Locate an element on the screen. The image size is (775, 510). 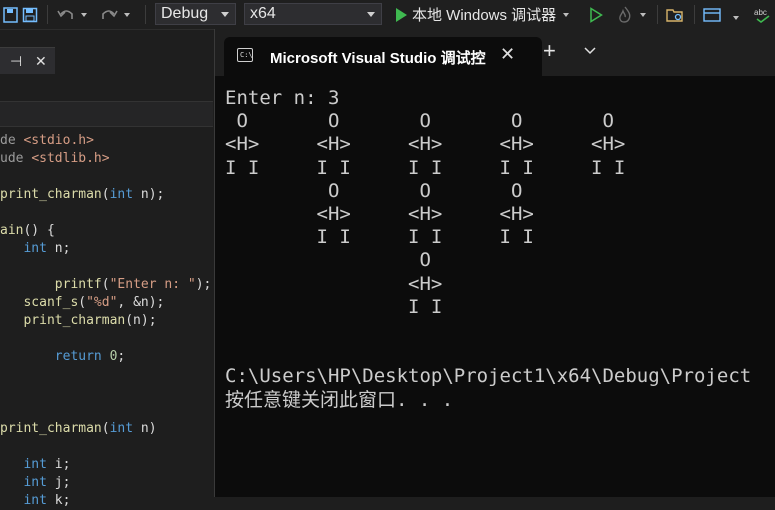
code-line: print_charman(n); is located at coordinates (78, 321).